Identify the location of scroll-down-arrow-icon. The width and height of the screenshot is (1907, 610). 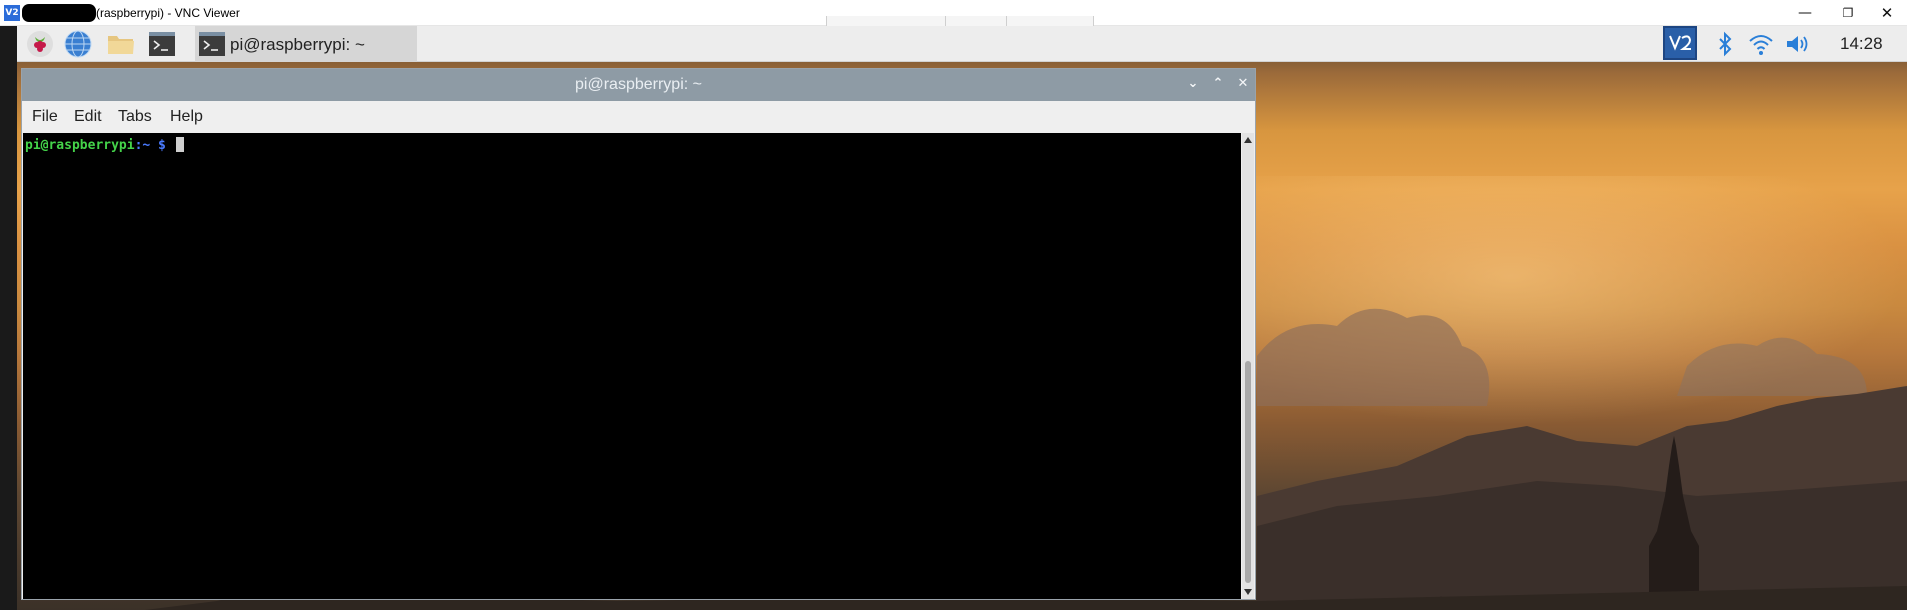
(1248, 592).